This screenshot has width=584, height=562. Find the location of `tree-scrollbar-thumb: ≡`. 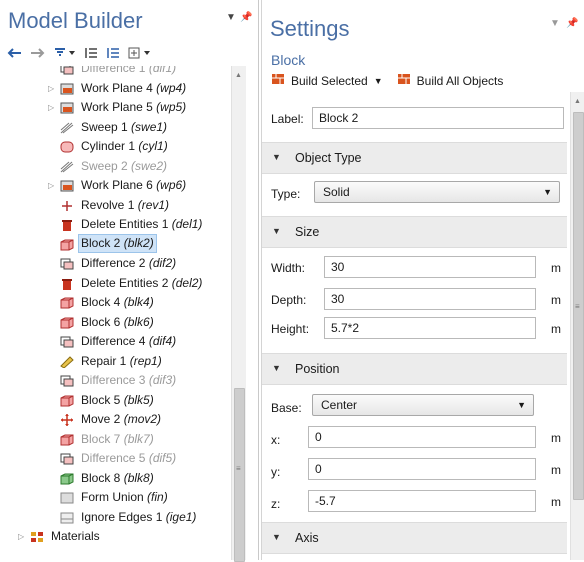

tree-scrollbar-thumb: ≡ is located at coordinates (239, 475).